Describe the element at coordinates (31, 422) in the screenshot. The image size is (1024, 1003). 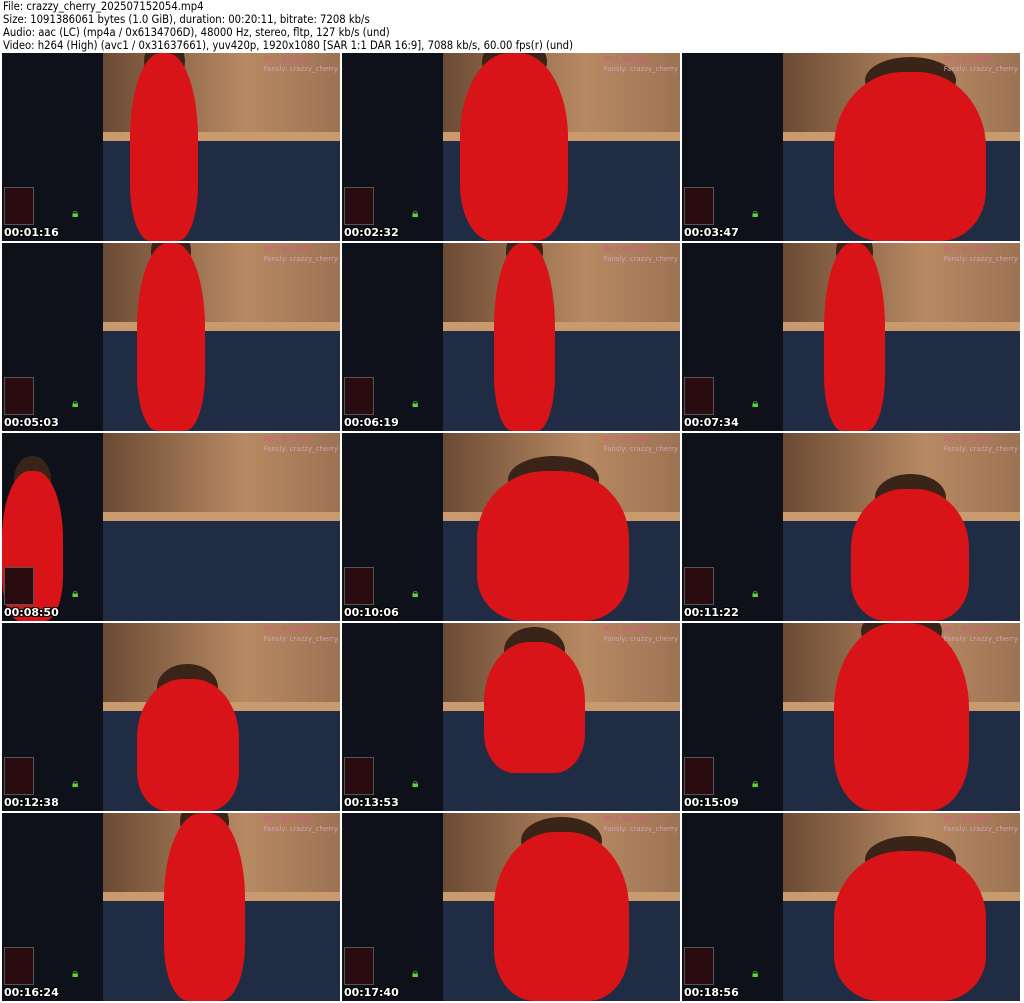
I see `timestamp: 00:05:03` at that location.